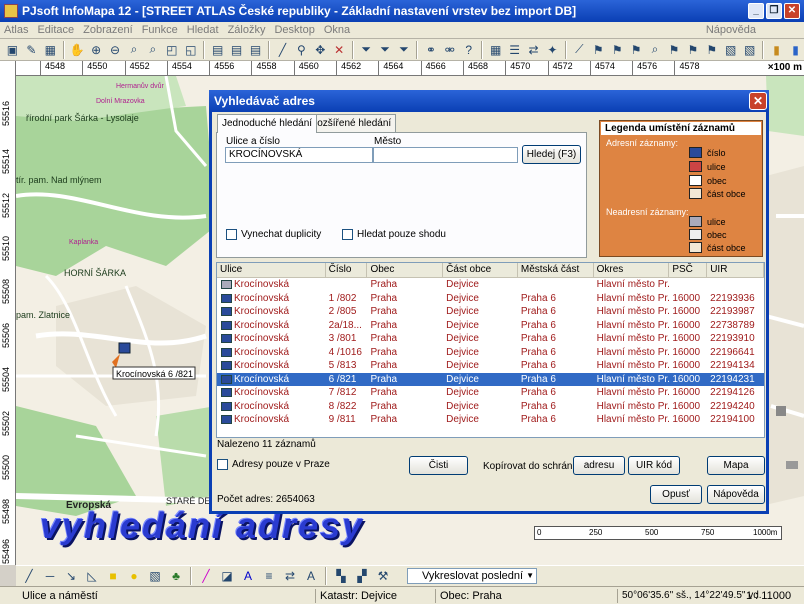  Describe the element at coordinates (654, 465) in the screenshot. I see `copy-uir-button: UIR kód` at that location.